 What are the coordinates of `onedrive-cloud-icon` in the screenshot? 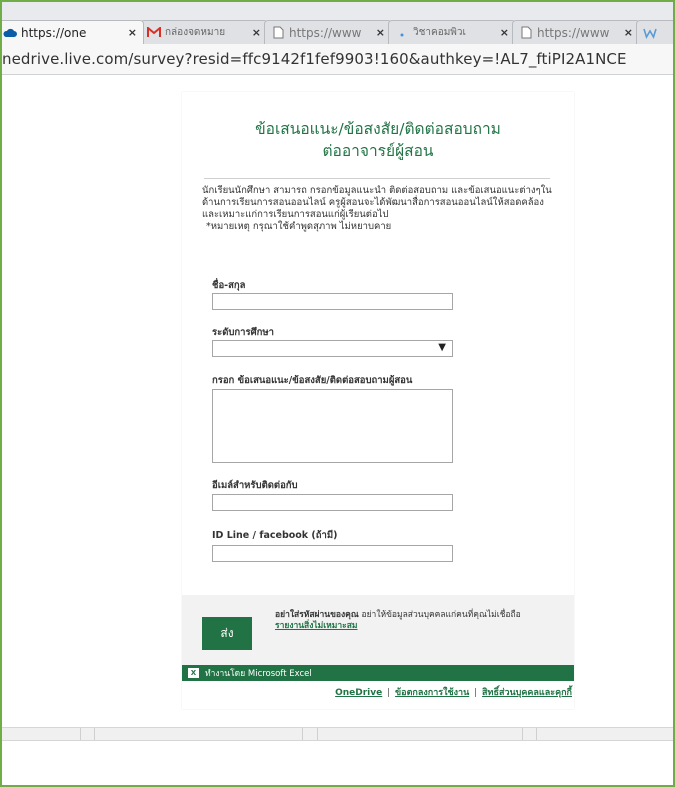 It's located at (10, 33).